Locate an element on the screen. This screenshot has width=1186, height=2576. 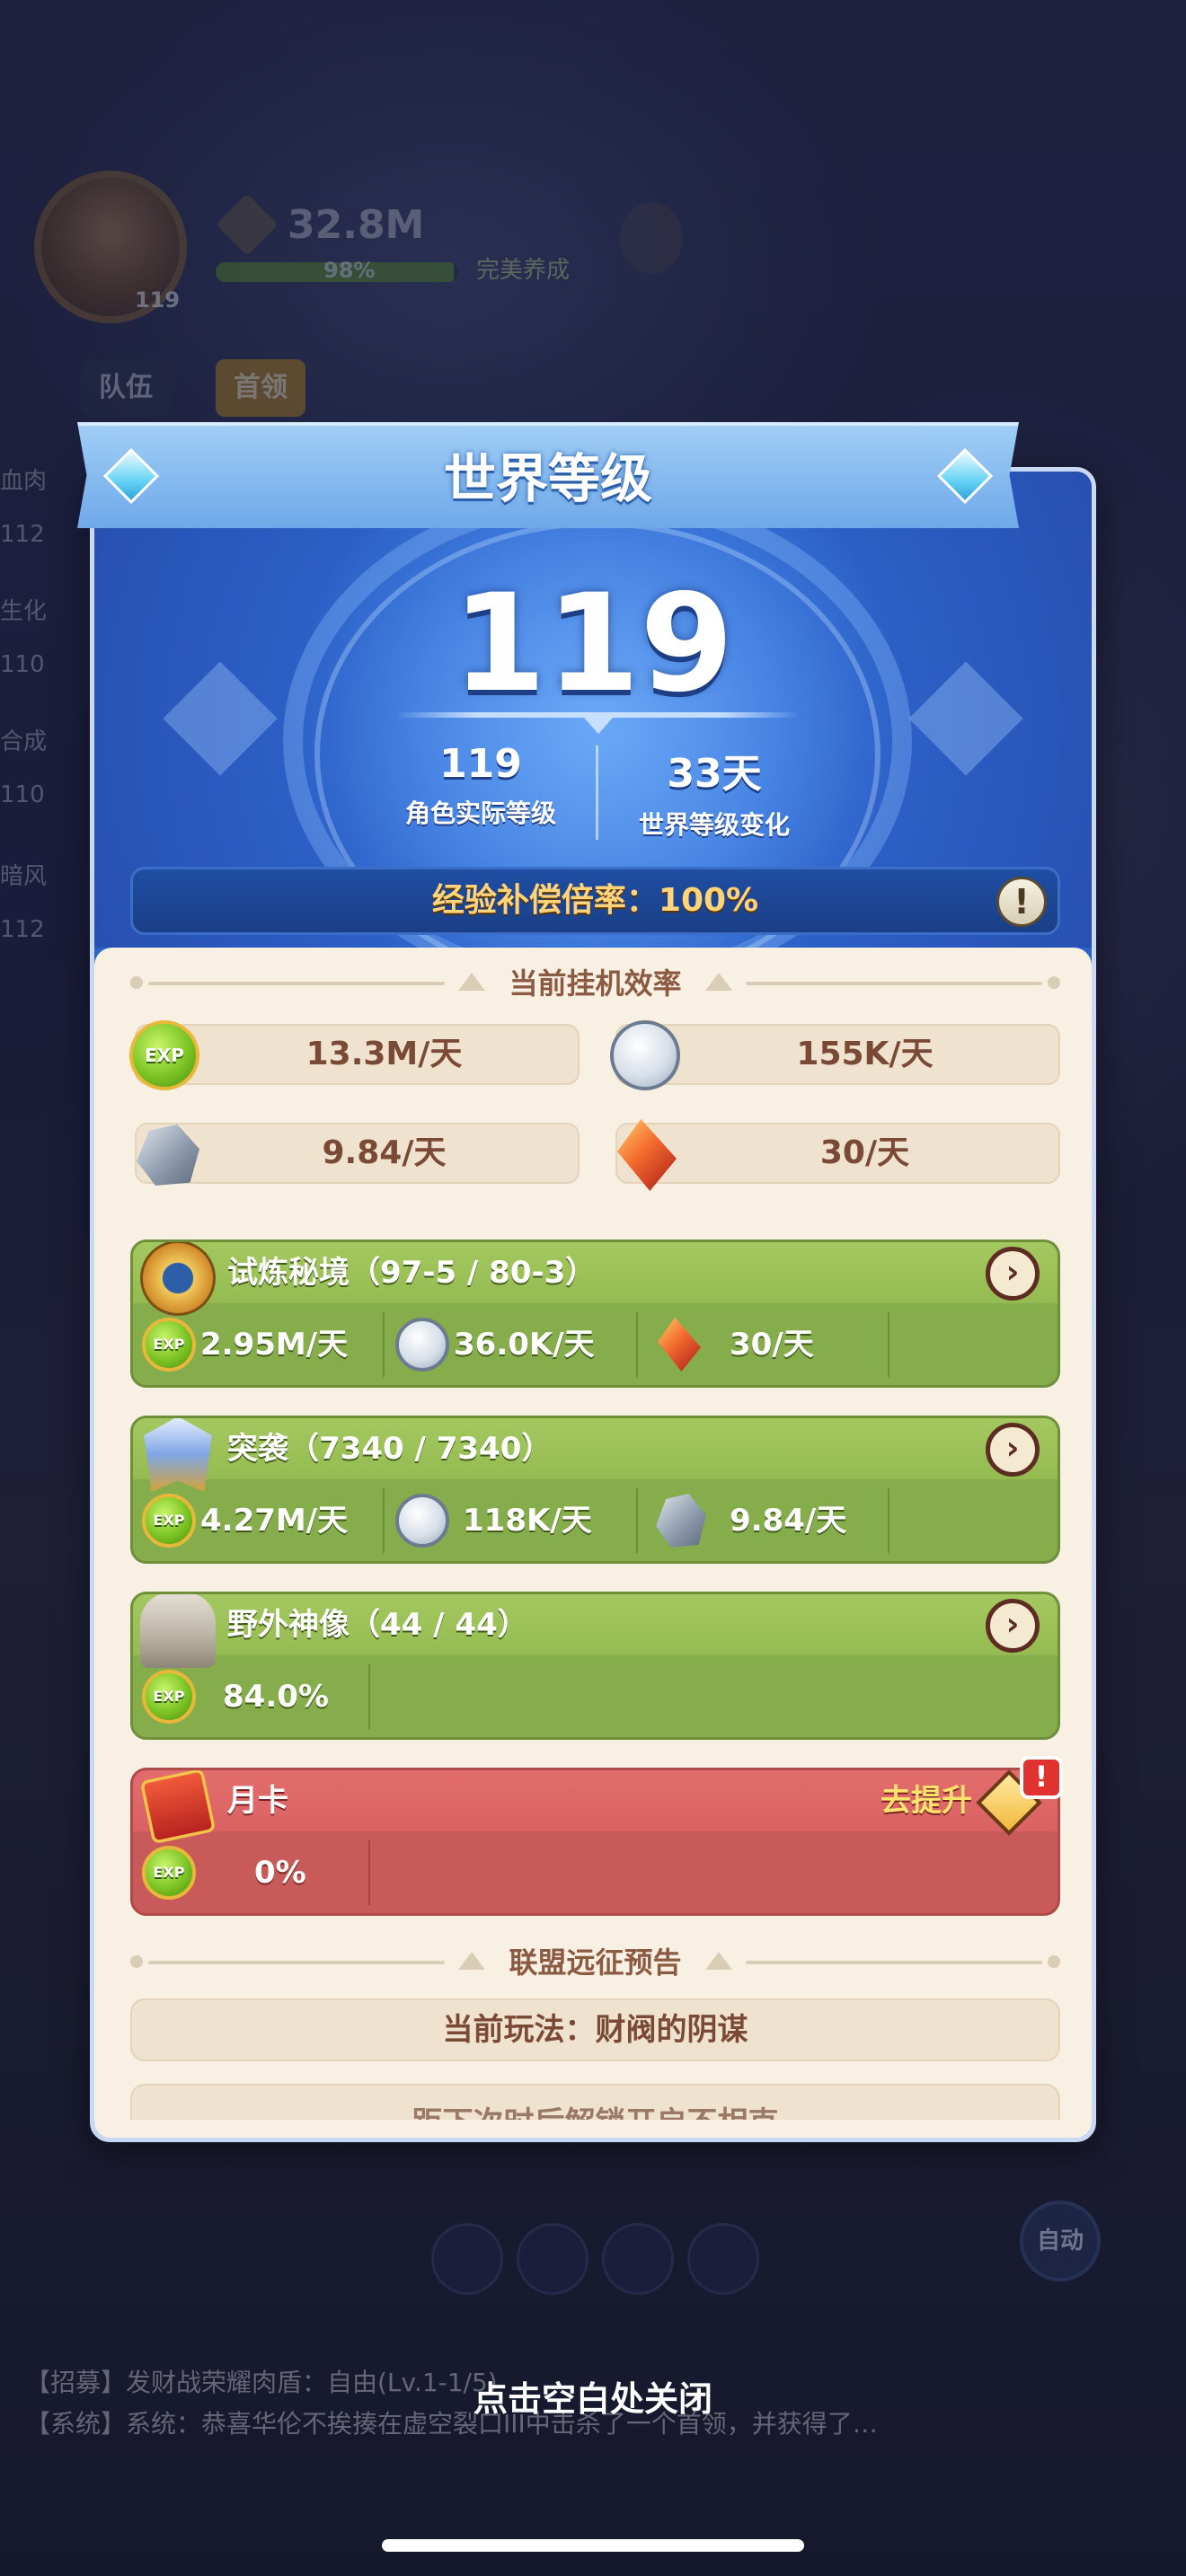
ore-icon is located at coordinates (681, 1521).